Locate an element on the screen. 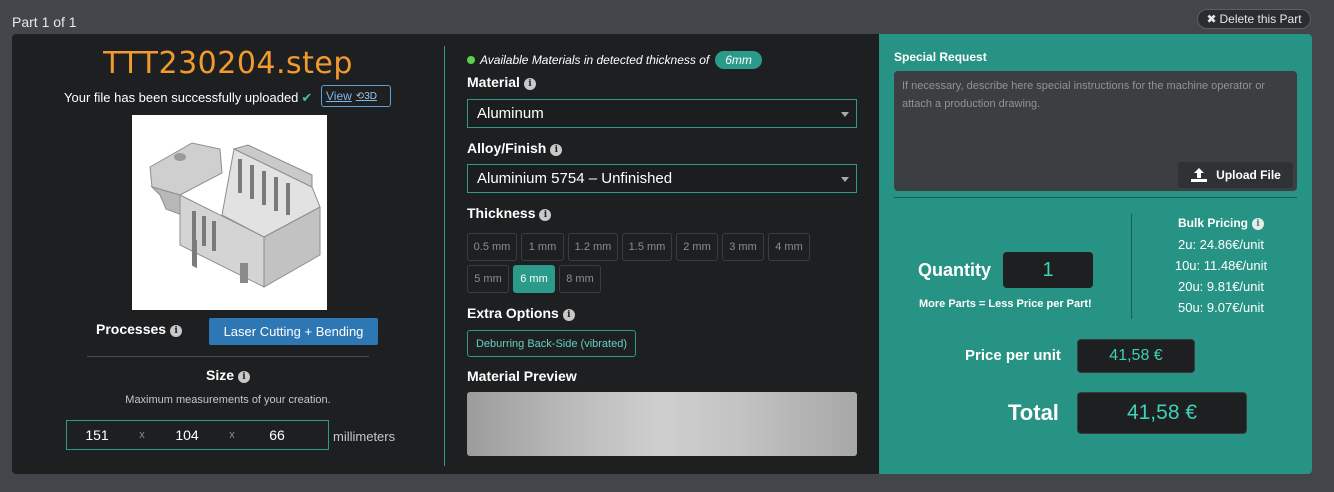 This screenshot has height=492, width=1334. process-laser-cutting-bending-button: Laser Cutting + Bending is located at coordinates (293, 331).